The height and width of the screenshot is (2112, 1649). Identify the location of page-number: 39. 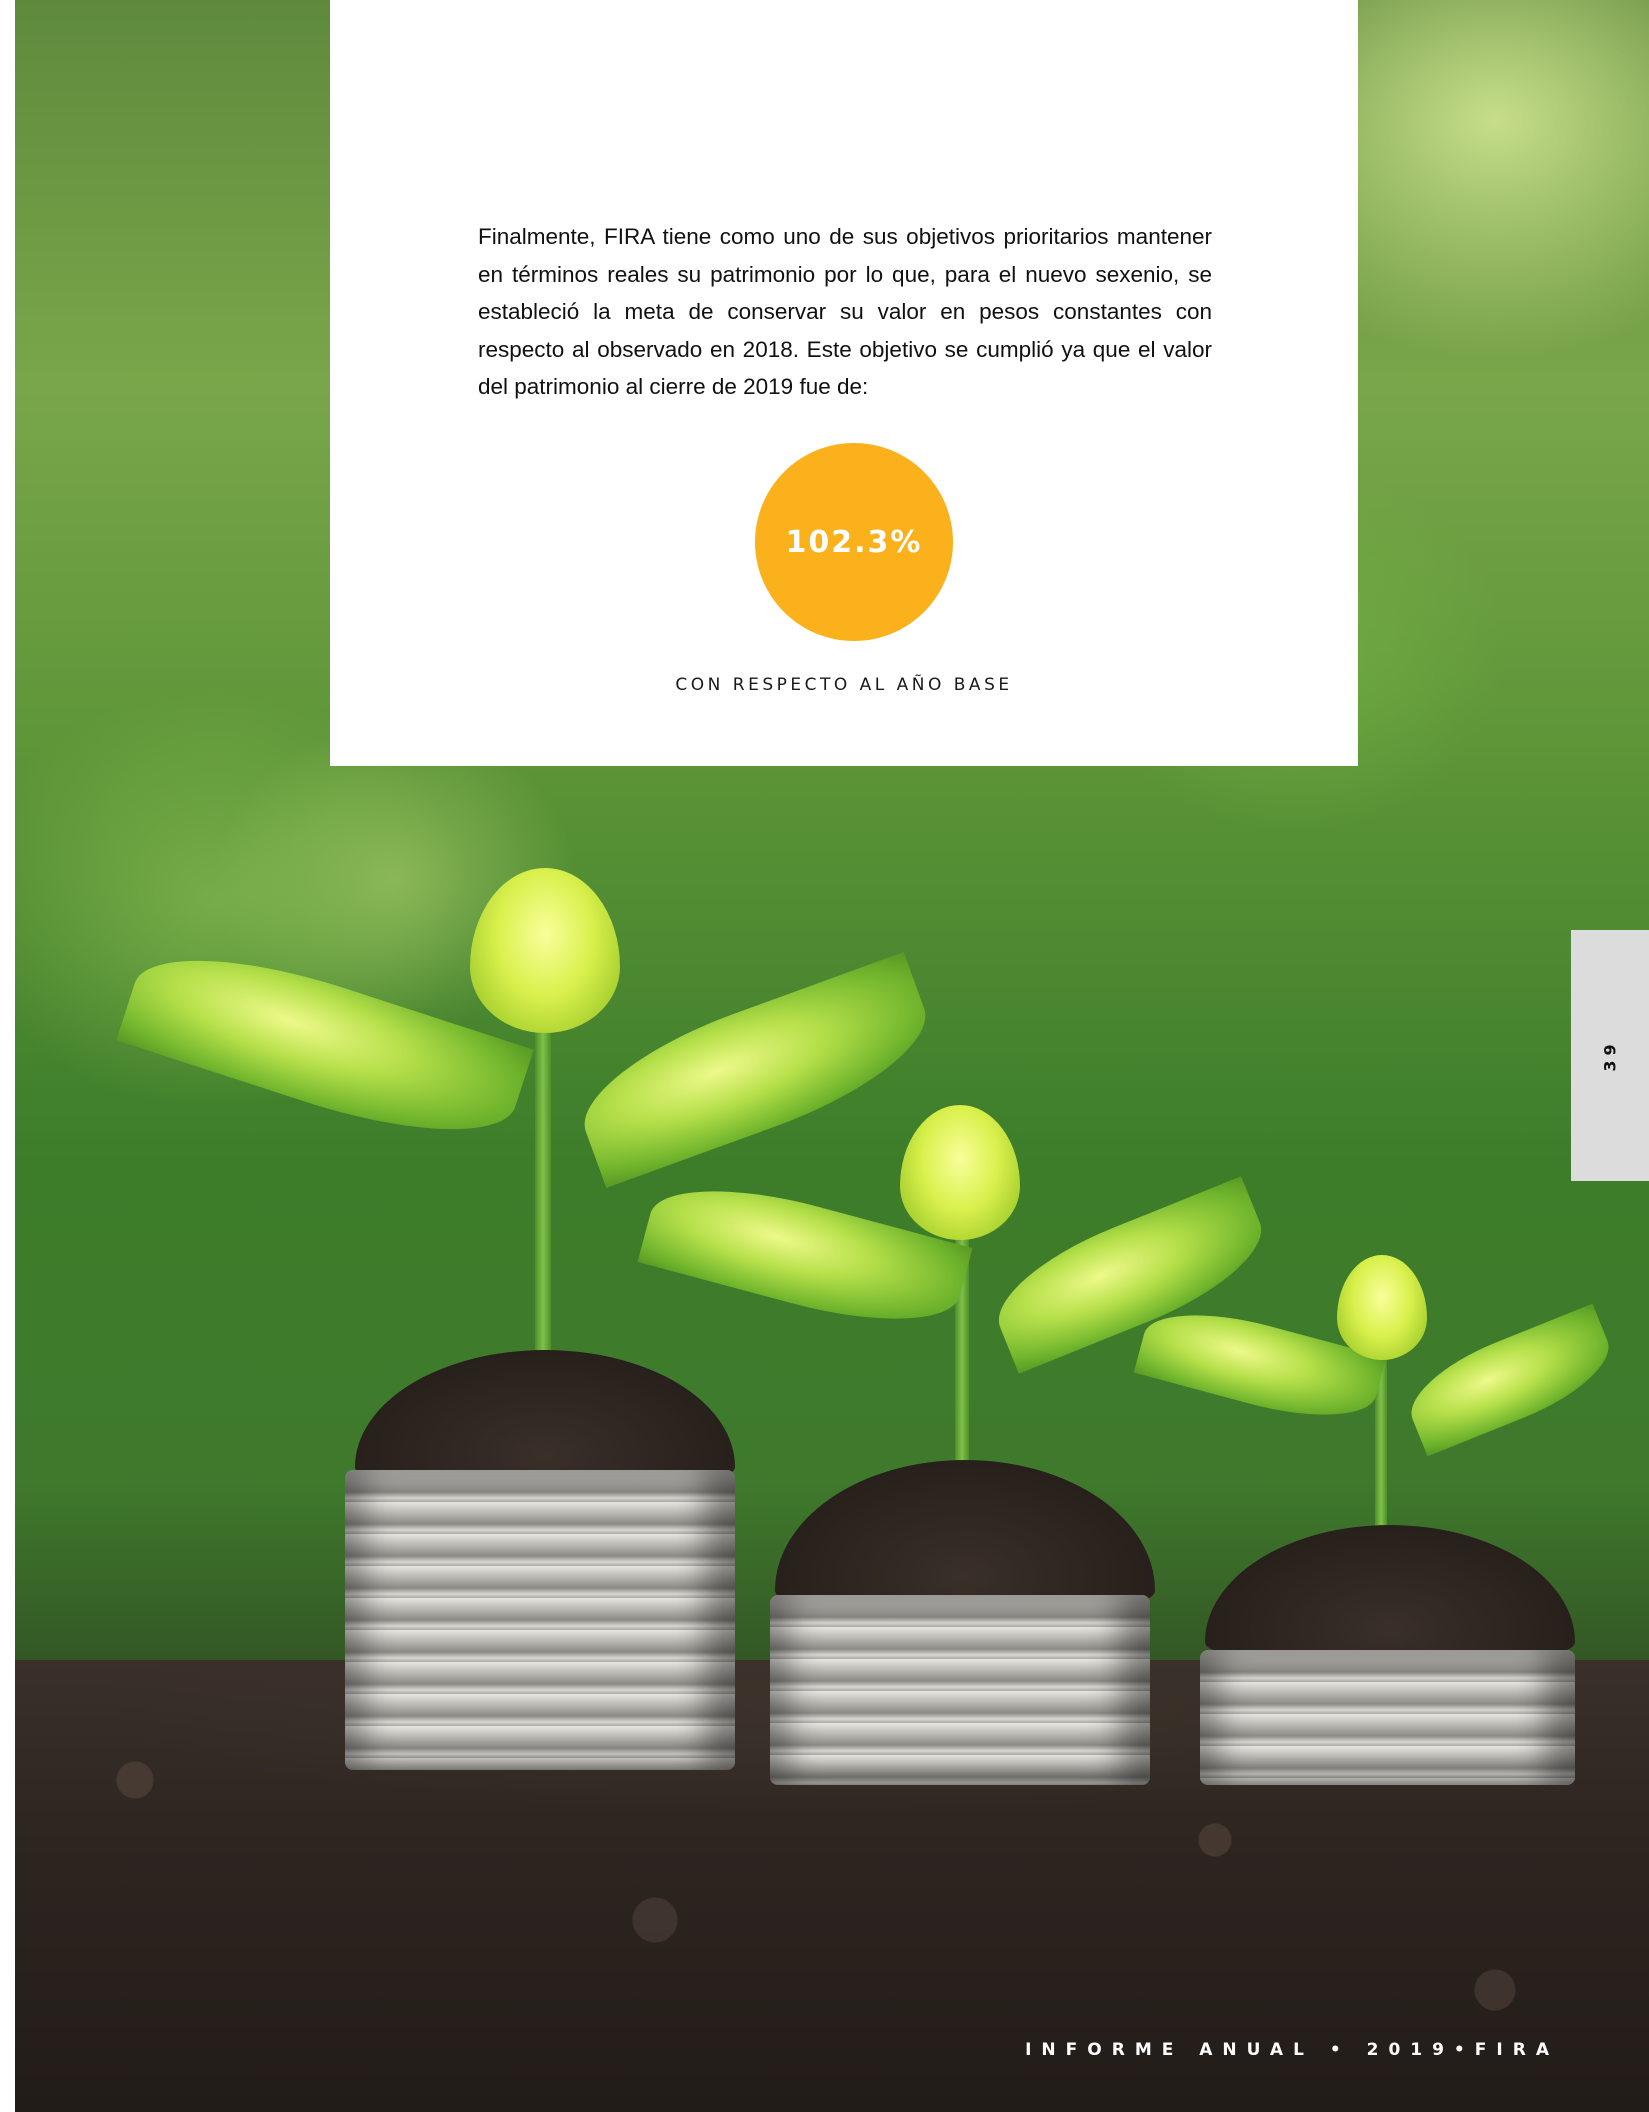
(1610, 1055).